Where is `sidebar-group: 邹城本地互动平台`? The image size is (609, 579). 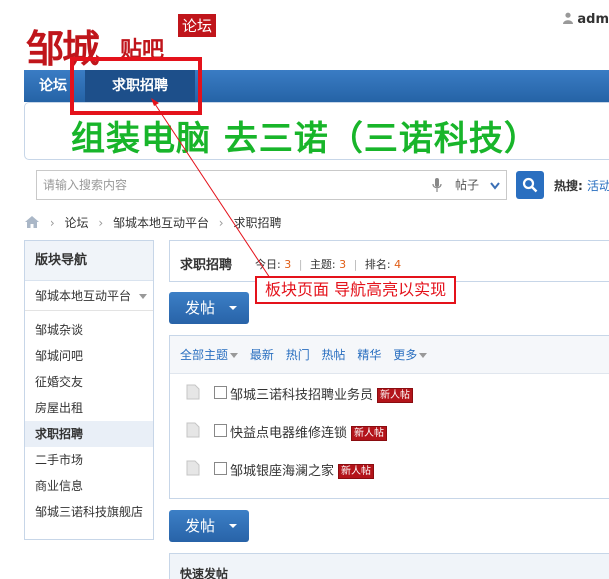
sidebar-group: 邹城本地互动平台 is located at coordinates (89, 296).